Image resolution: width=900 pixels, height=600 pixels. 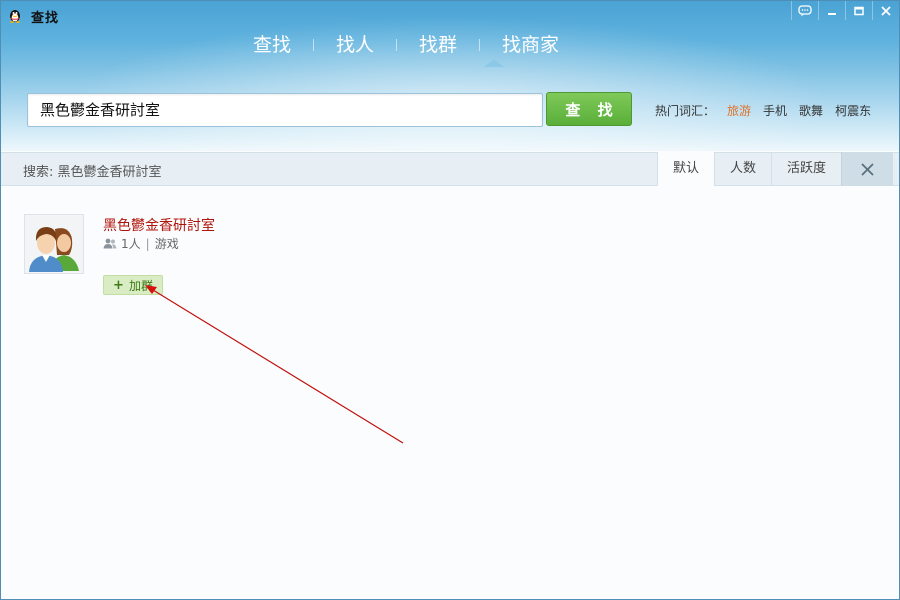 I want to click on hot-word-link: 旅游, so click(x=739, y=110).